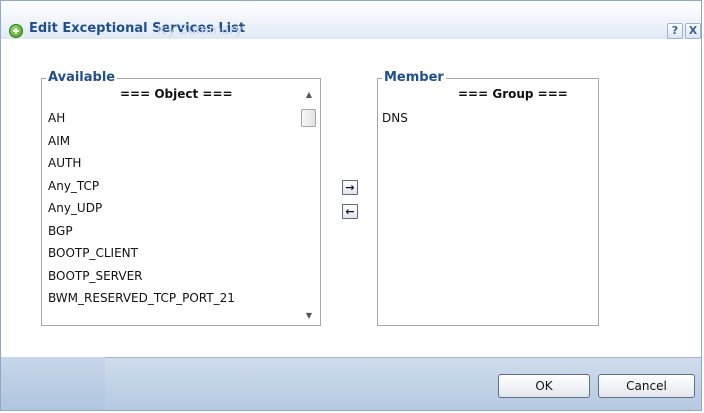  What do you see at coordinates (350, 211) in the screenshot?
I see `remove-from-member-button: ←` at bounding box center [350, 211].